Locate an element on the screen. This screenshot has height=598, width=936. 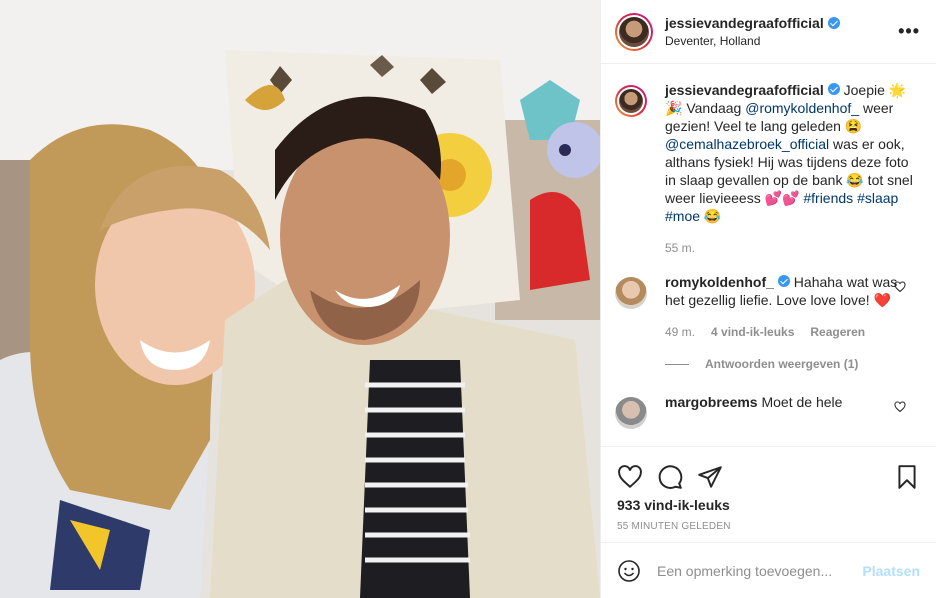
author-username-row: jessievandegraafofficial is located at coordinates (752, 23).